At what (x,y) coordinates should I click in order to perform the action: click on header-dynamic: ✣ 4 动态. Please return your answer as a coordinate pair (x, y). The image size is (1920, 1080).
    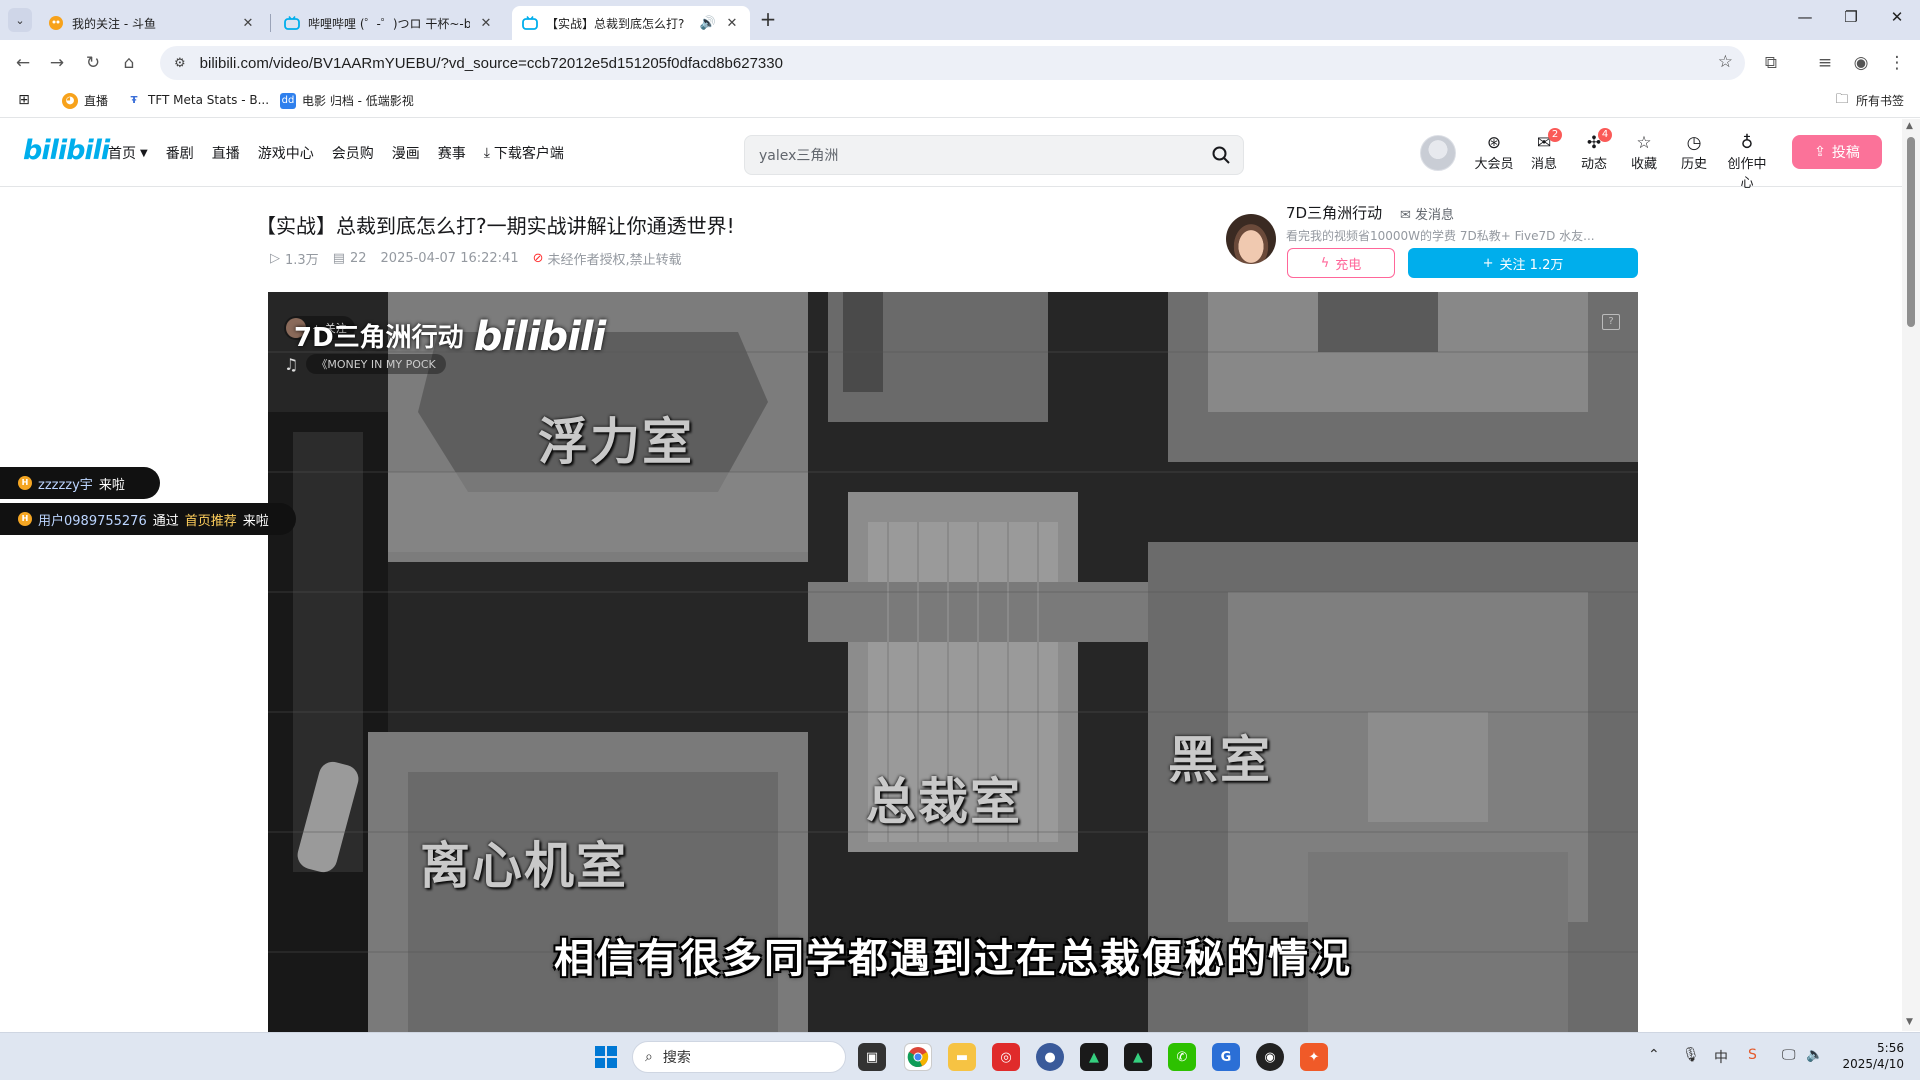
    Looking at the image, I should click on (1594, 150).